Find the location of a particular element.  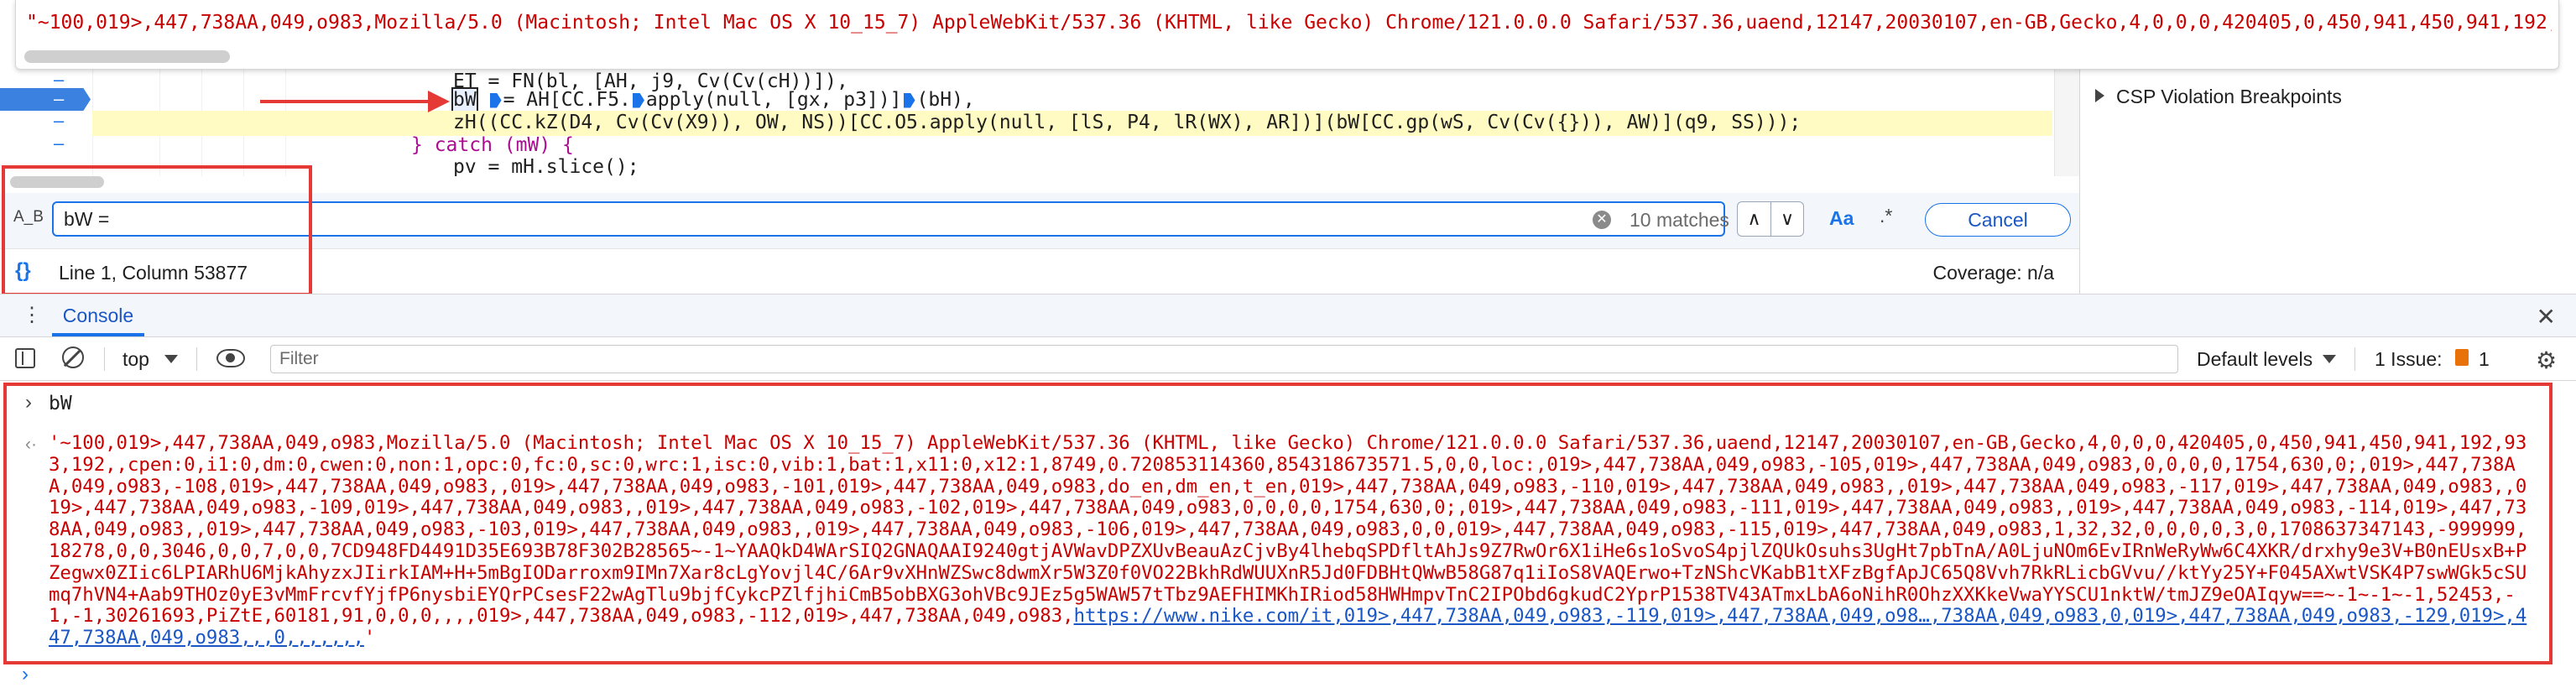

more-menu-icon: ⋮ is located at coordinates (32, 315).